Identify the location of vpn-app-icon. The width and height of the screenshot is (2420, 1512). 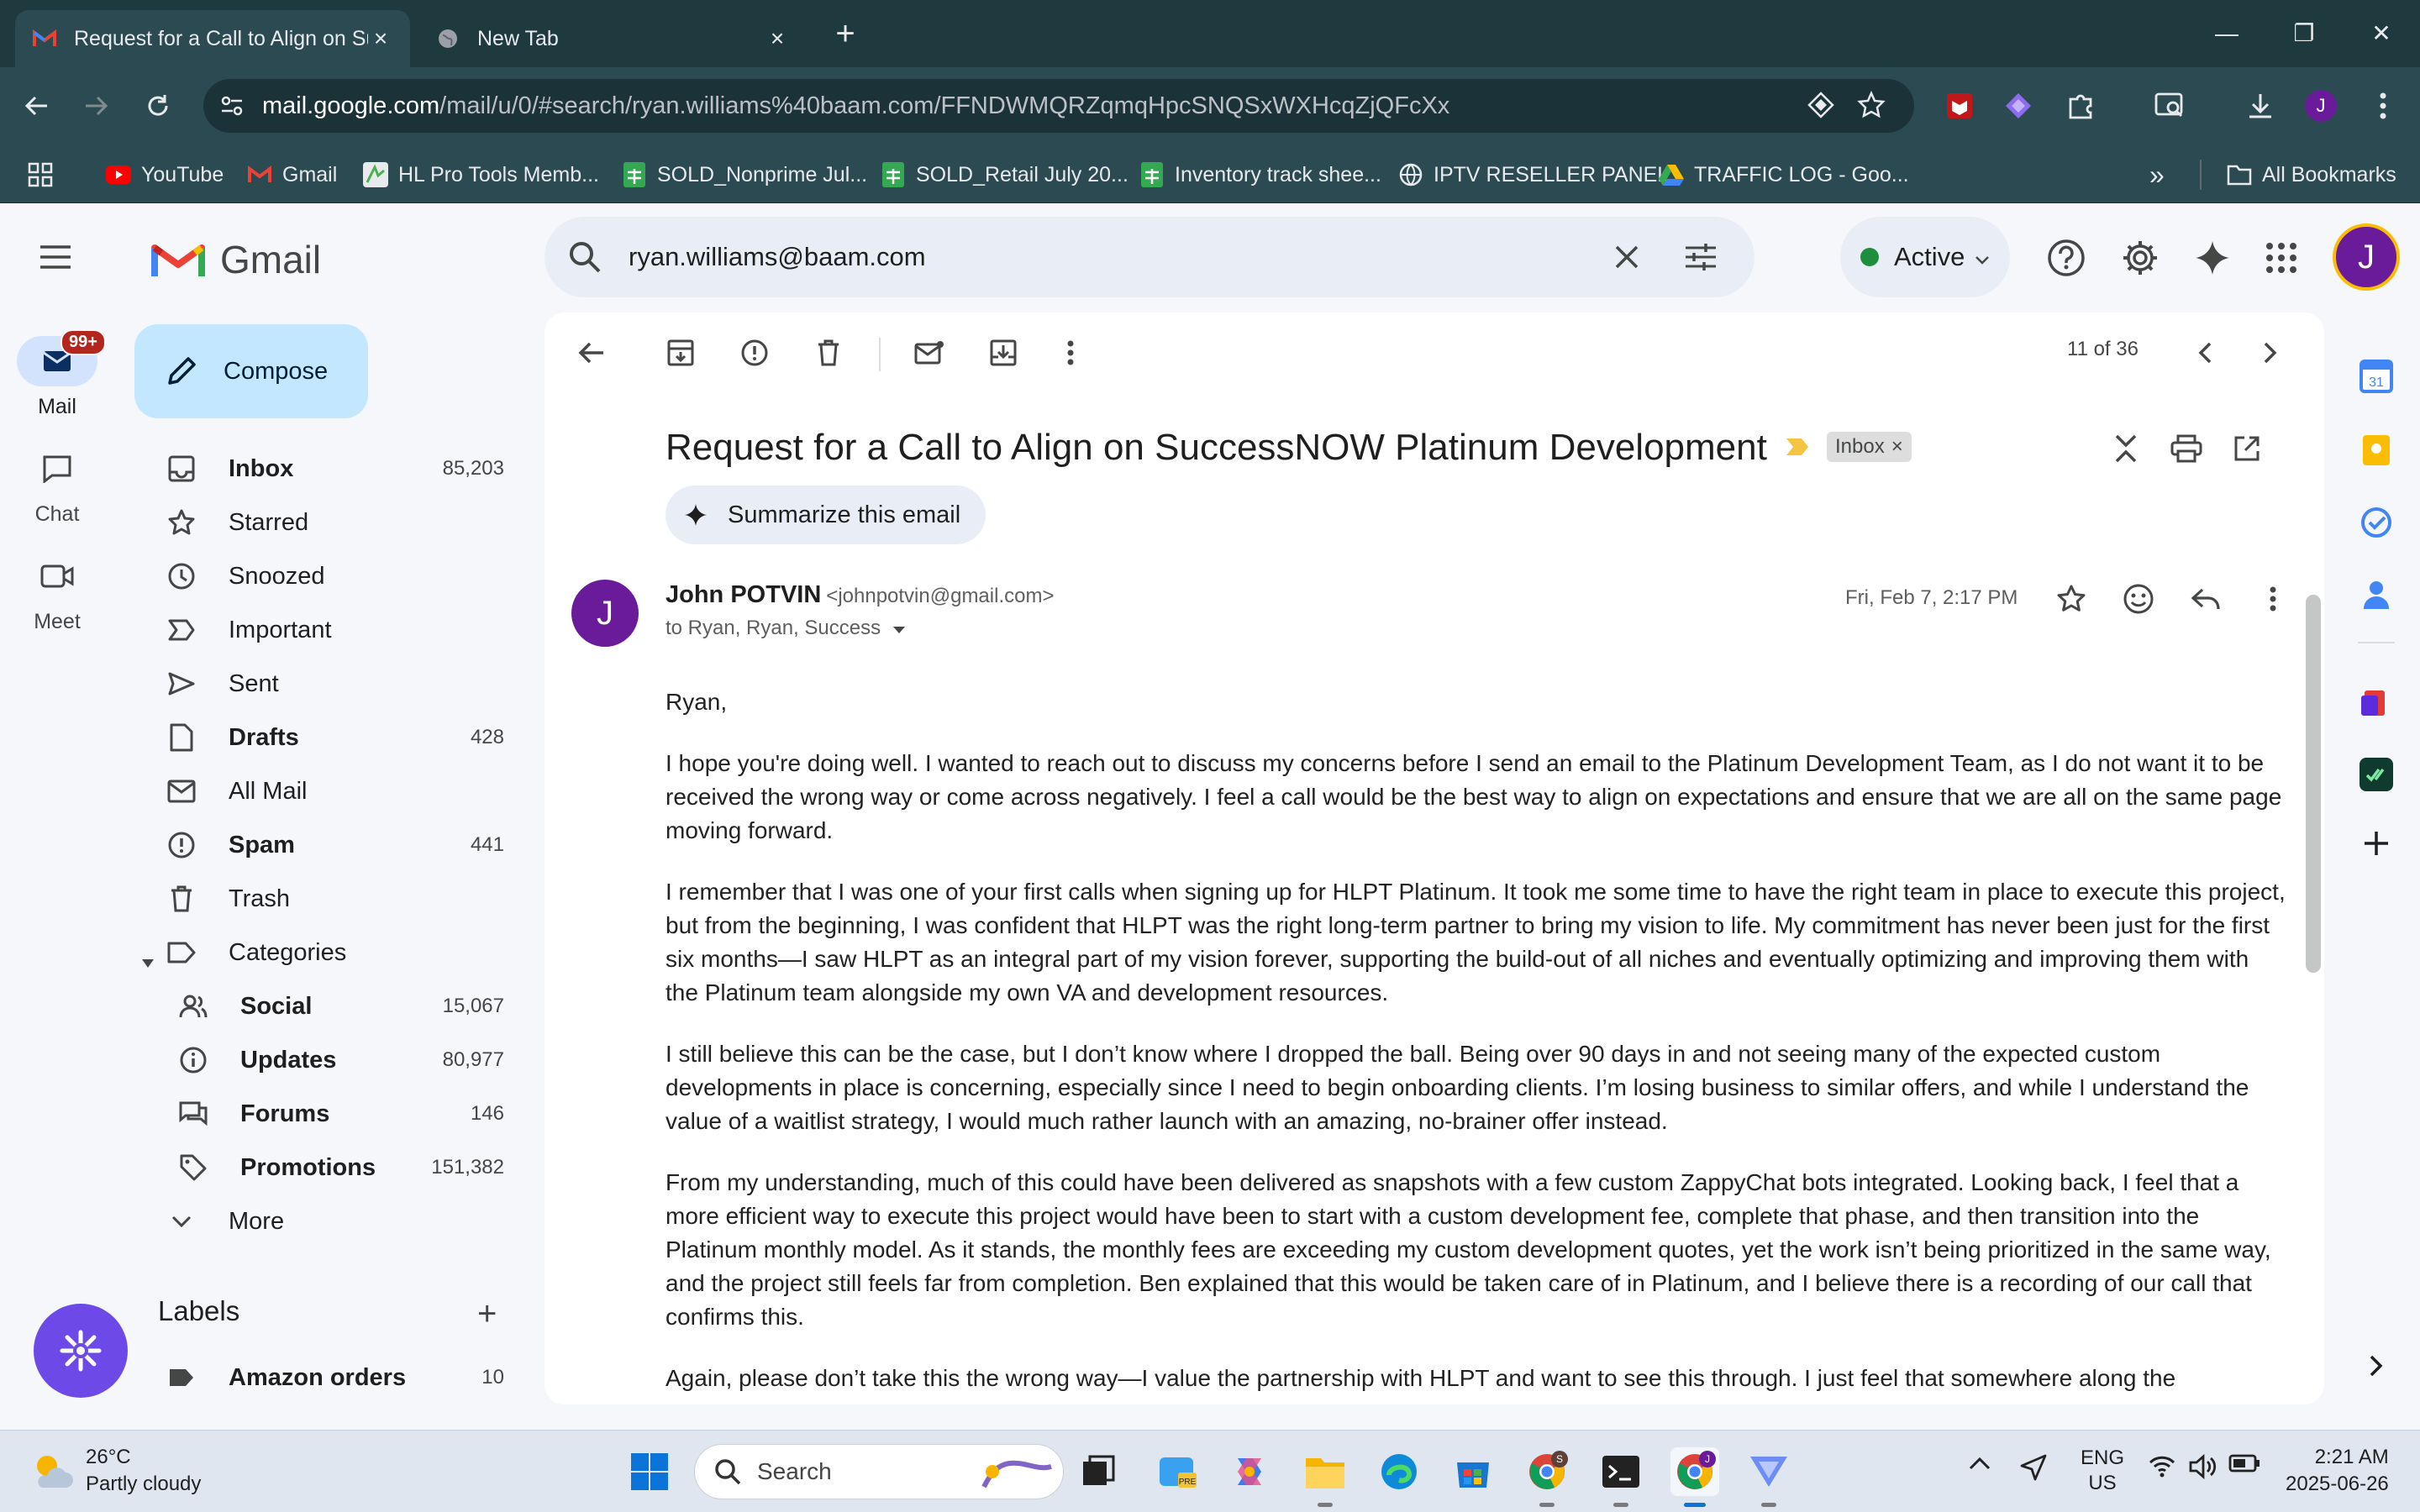
(1768, 1471).